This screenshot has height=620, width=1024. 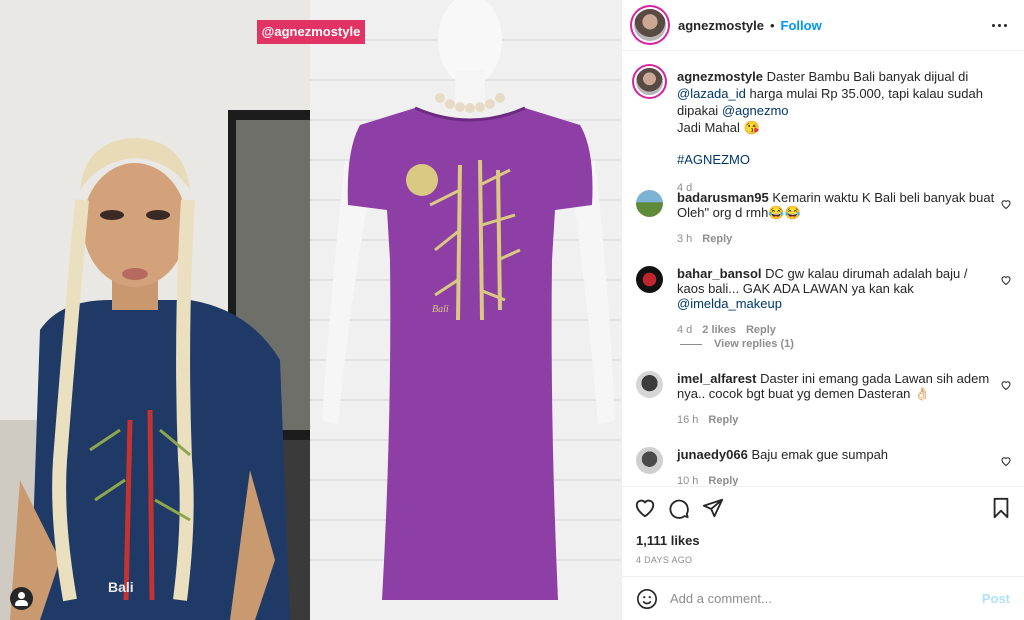 What do you see at coordinates (1001, 508) in the screenshot?
I see `bookmark-icon` at bounding box center [1001, 508].